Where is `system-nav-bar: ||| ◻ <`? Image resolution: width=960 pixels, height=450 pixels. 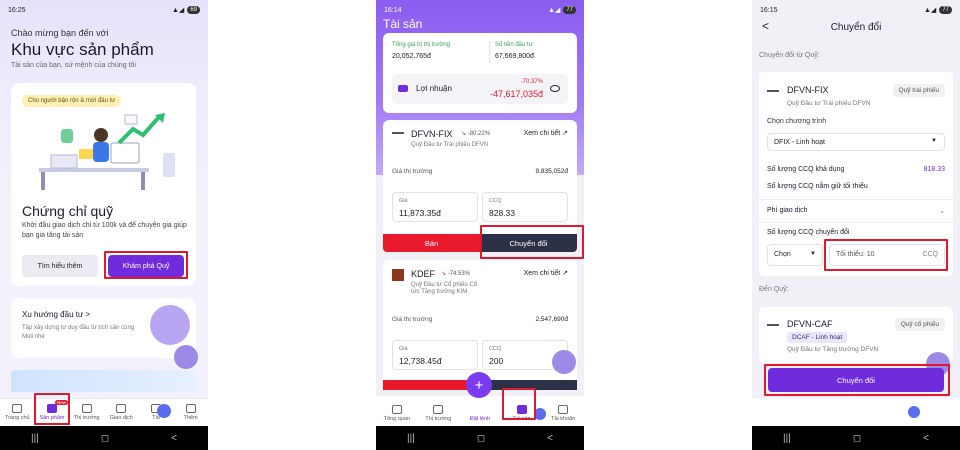
system-nav-bar: ||| ◻ < is located at coordinates (480, 438).